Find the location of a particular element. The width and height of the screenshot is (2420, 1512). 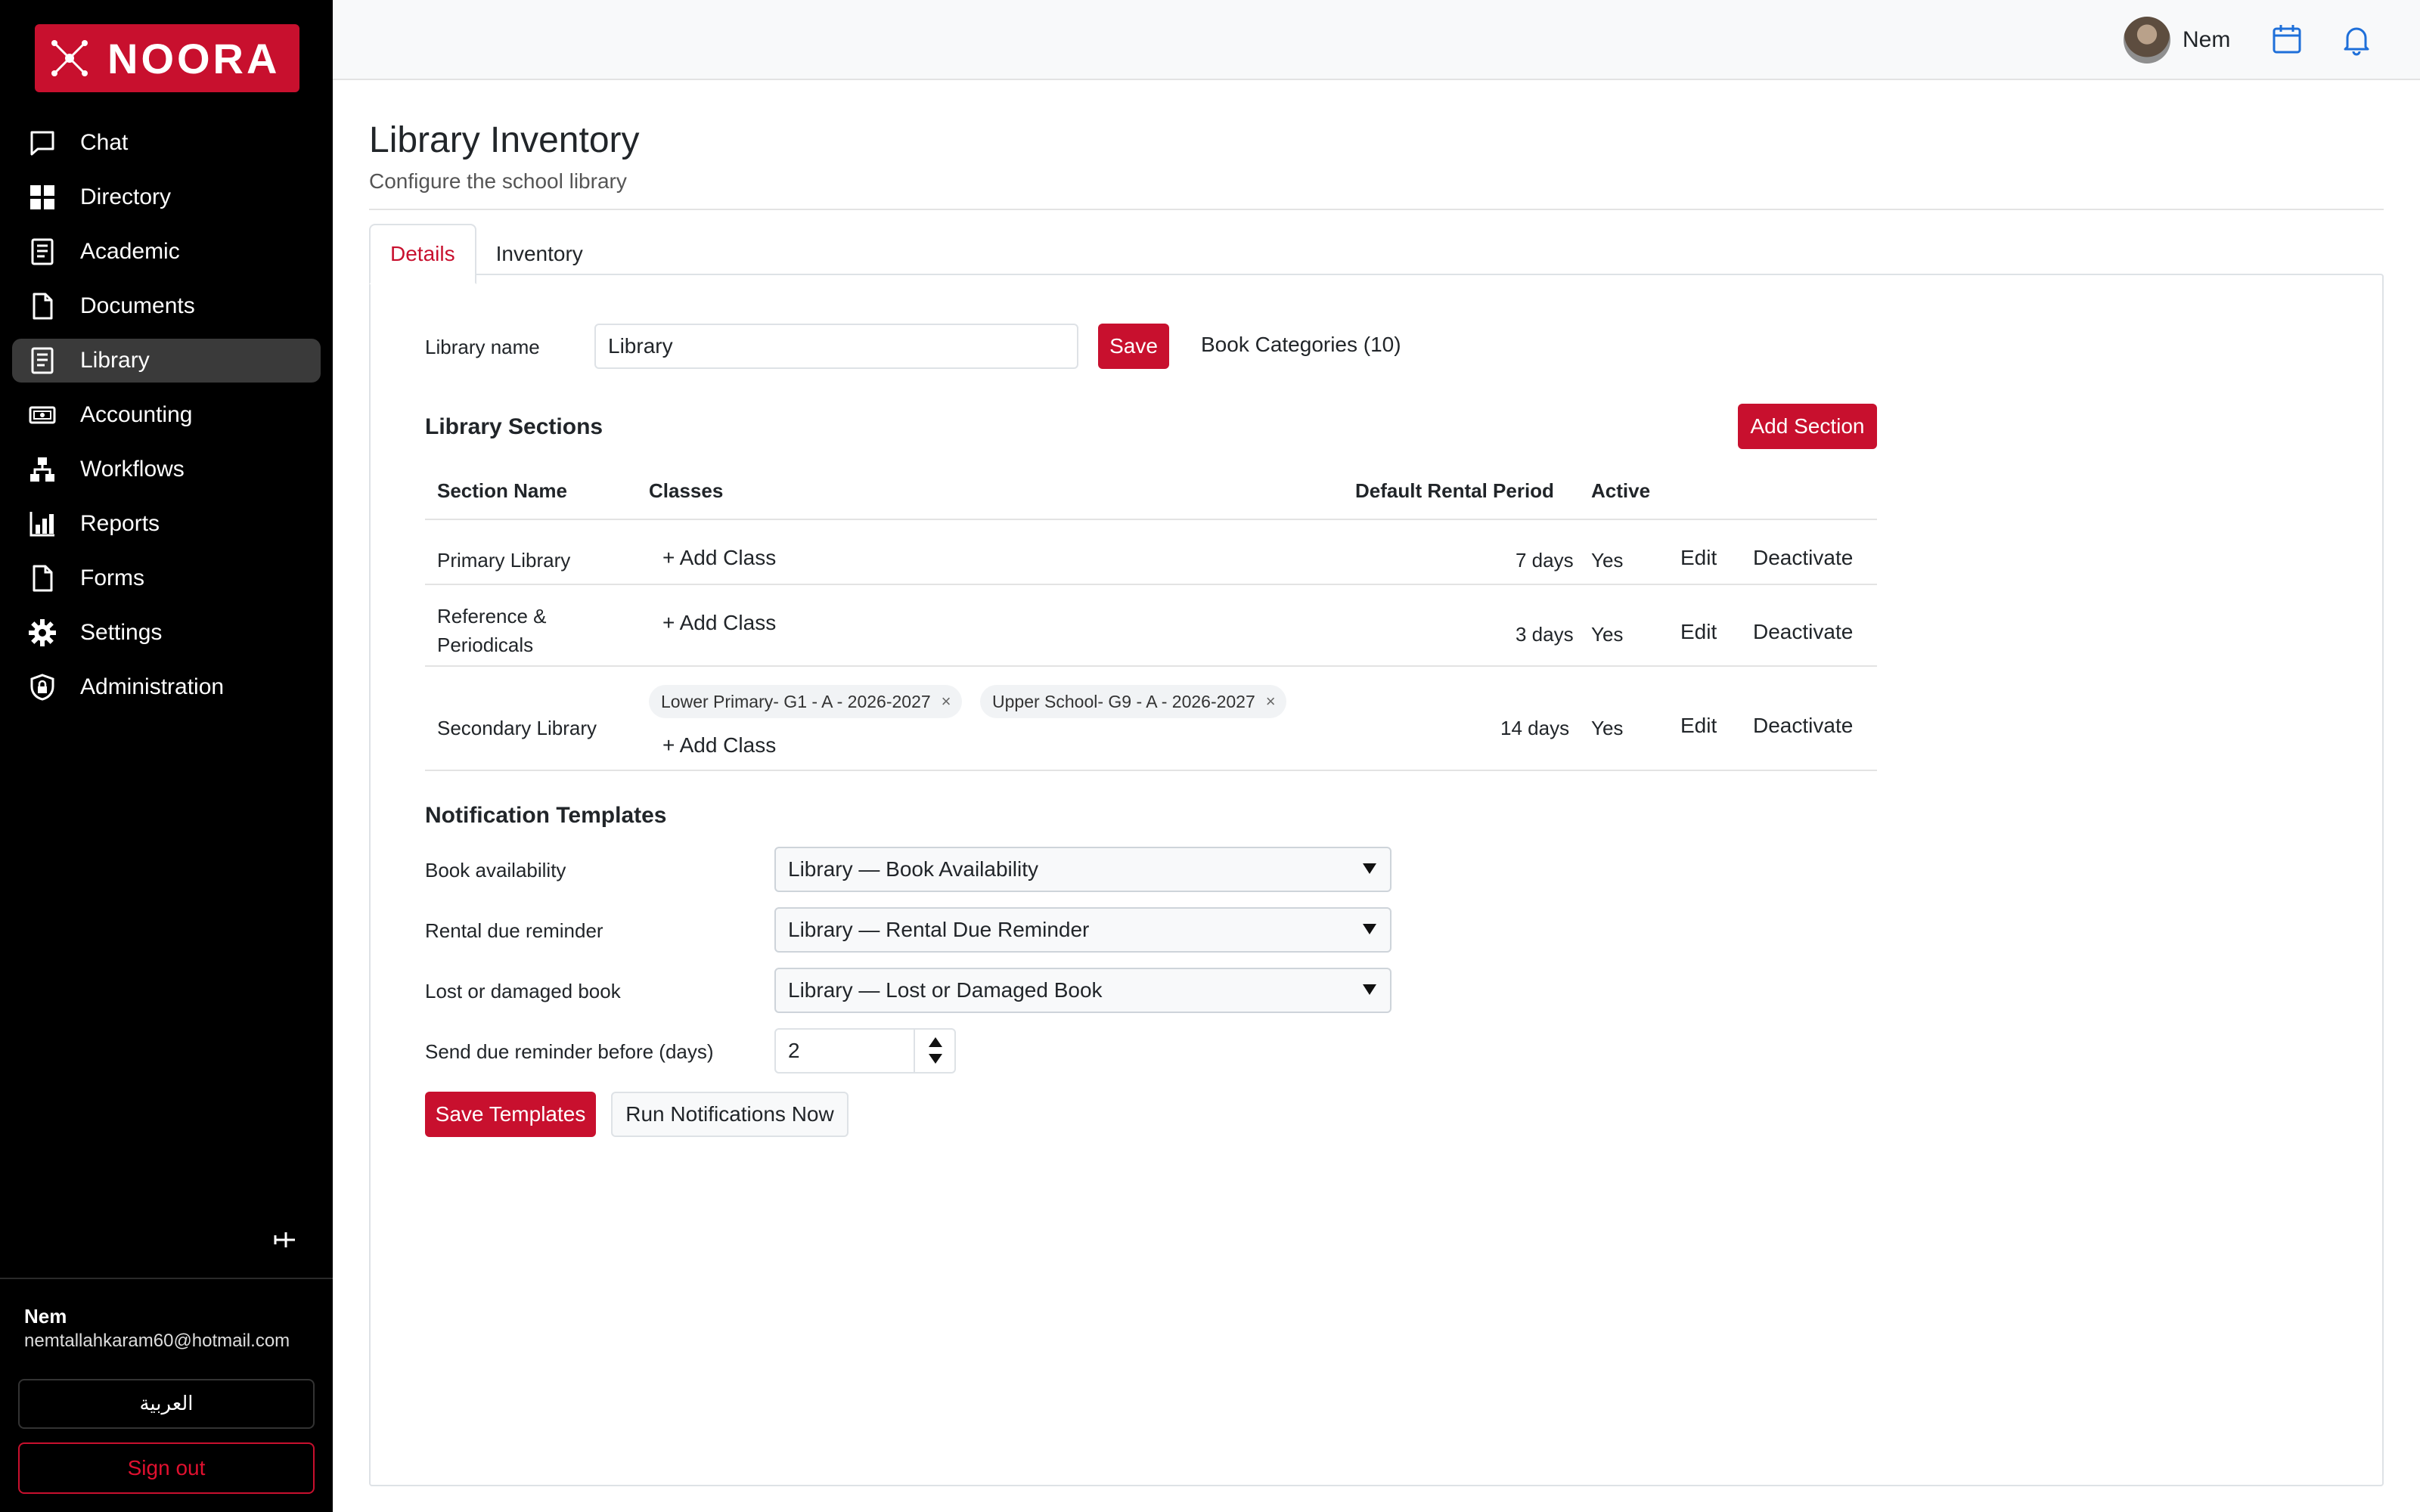

section-name-line2: Periodicals is located at coordinates (485, 645).